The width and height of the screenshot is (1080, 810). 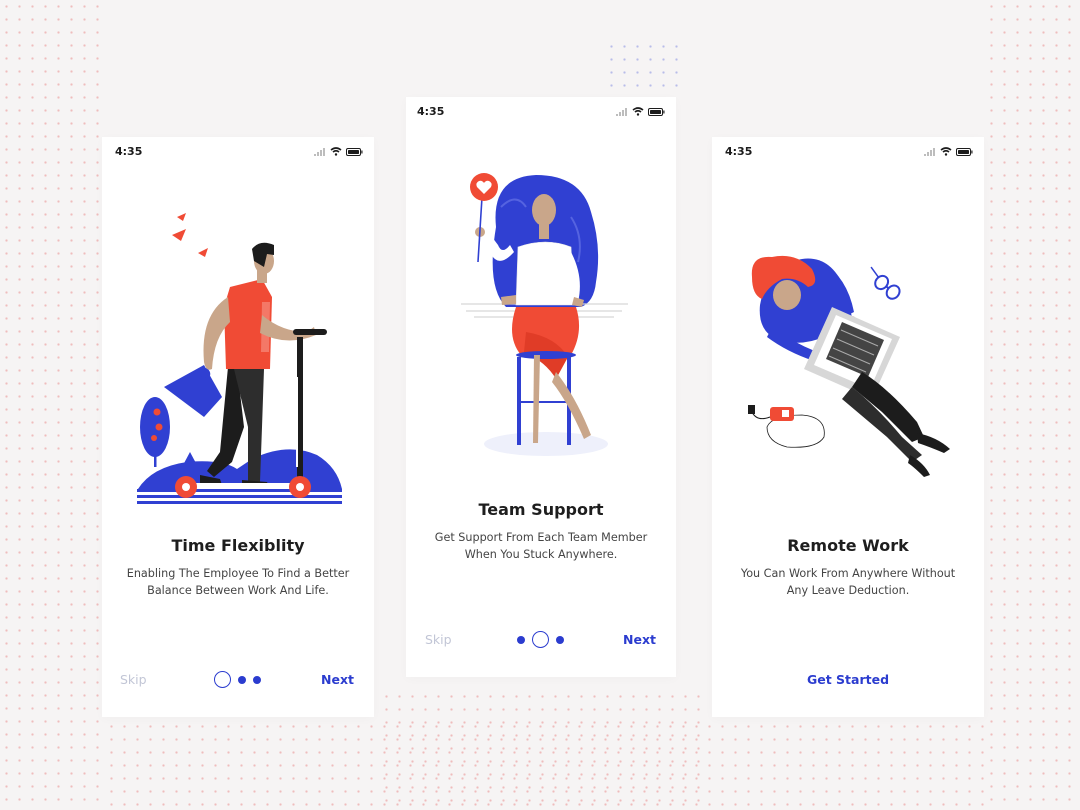 I want to click on description-line: When You Stuck Anywhere., so click(x=541, y=554).